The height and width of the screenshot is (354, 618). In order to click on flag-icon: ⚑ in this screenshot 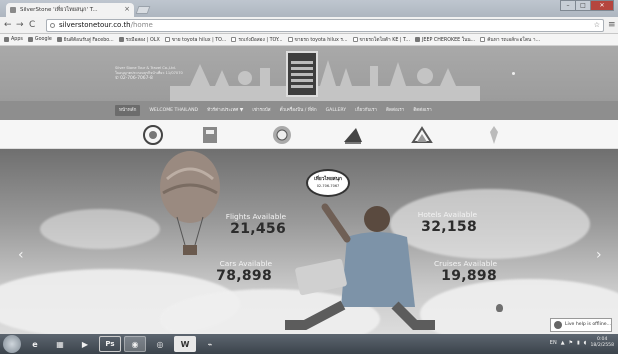, I will do `click(571, 343)`.